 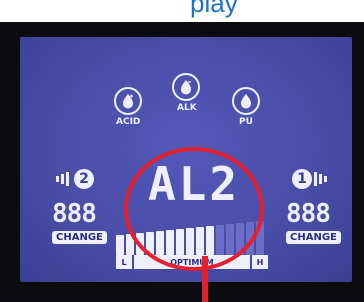 I want to click on pu-label: PU, so click(x=246, y=122).